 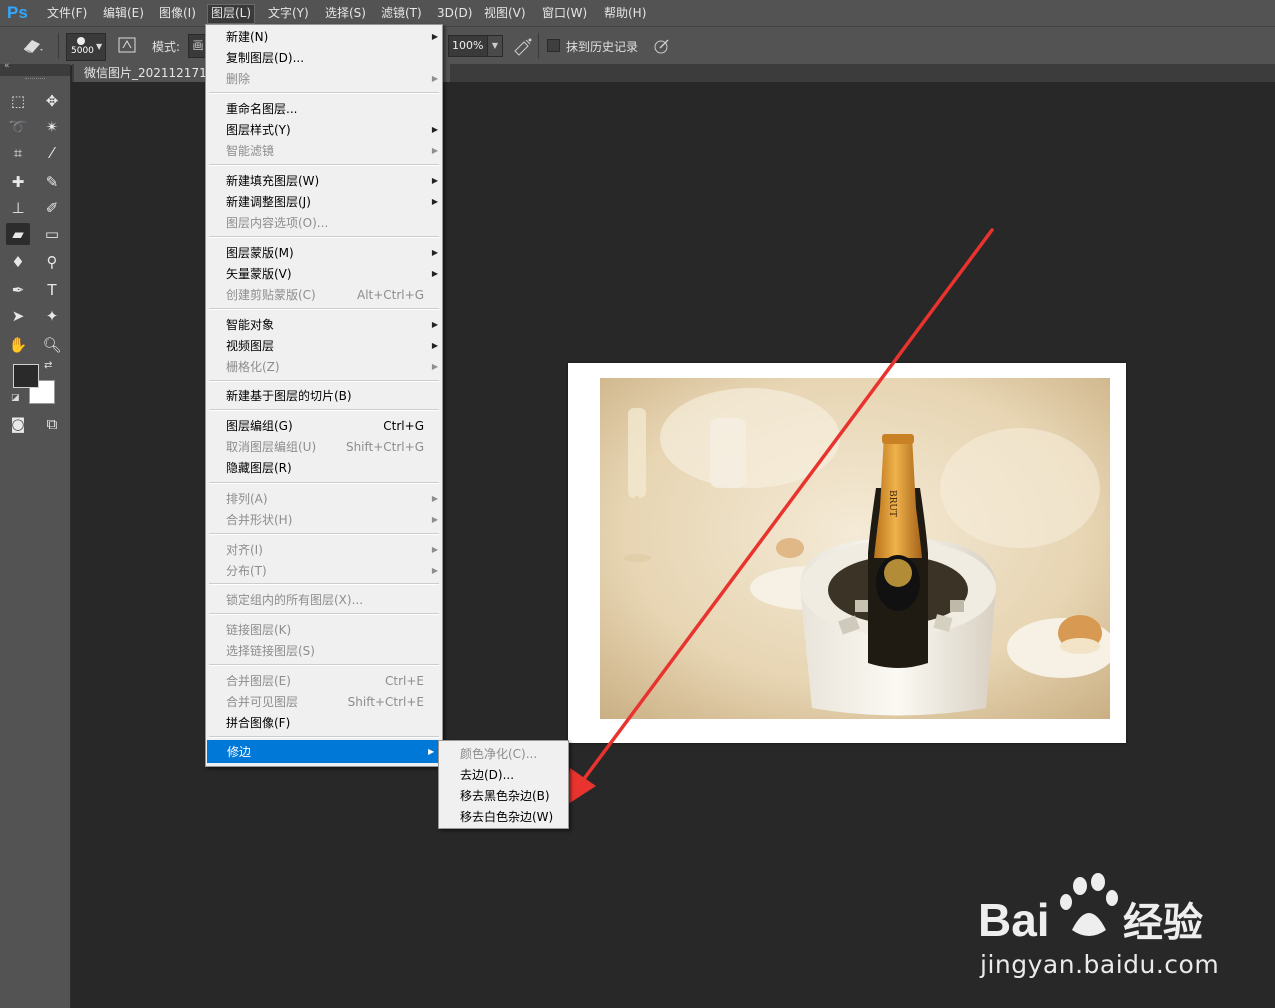 I want to click on eraser-tool-icon: ▰, so click(x=18, y=234).